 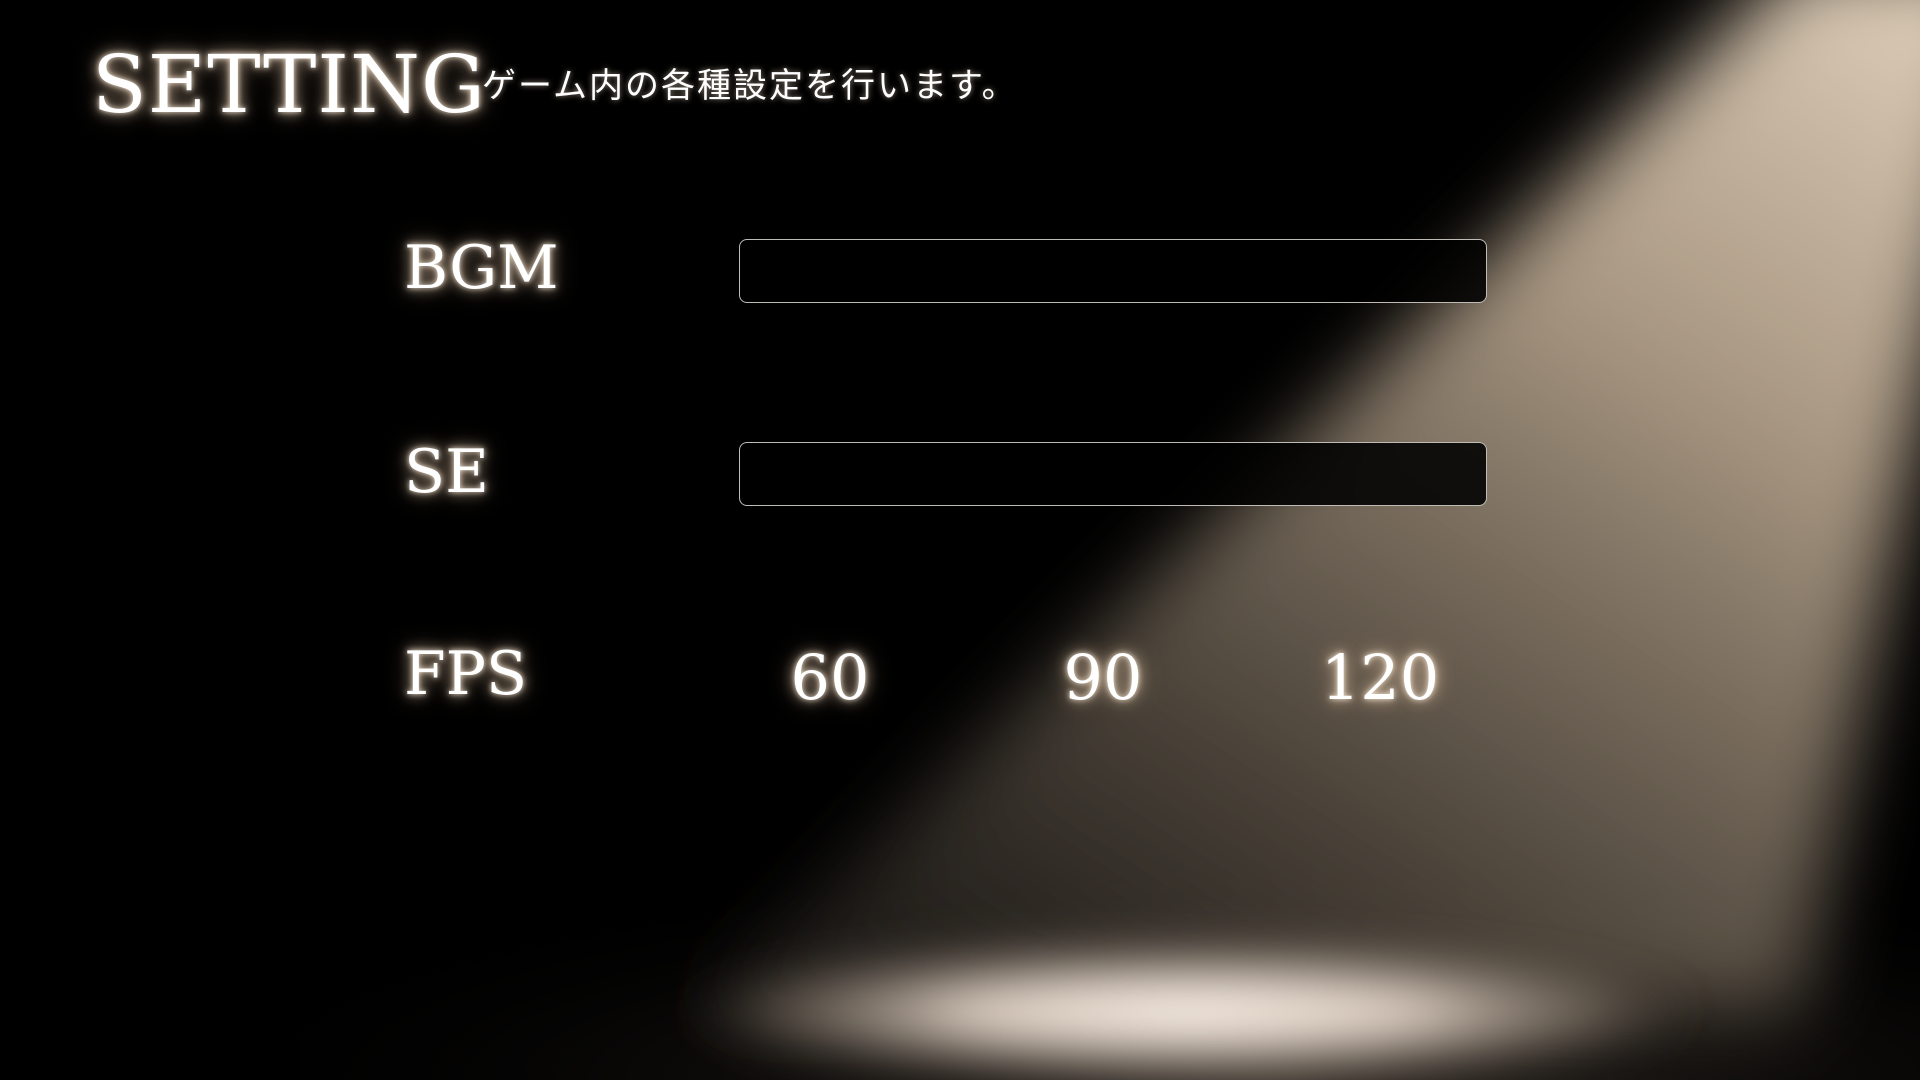 What do you see at coordinates (750, 86) in the screenshot?
I see `page-description: ゲーム内の各種設定を行います。` at bounding box center [750, 86].